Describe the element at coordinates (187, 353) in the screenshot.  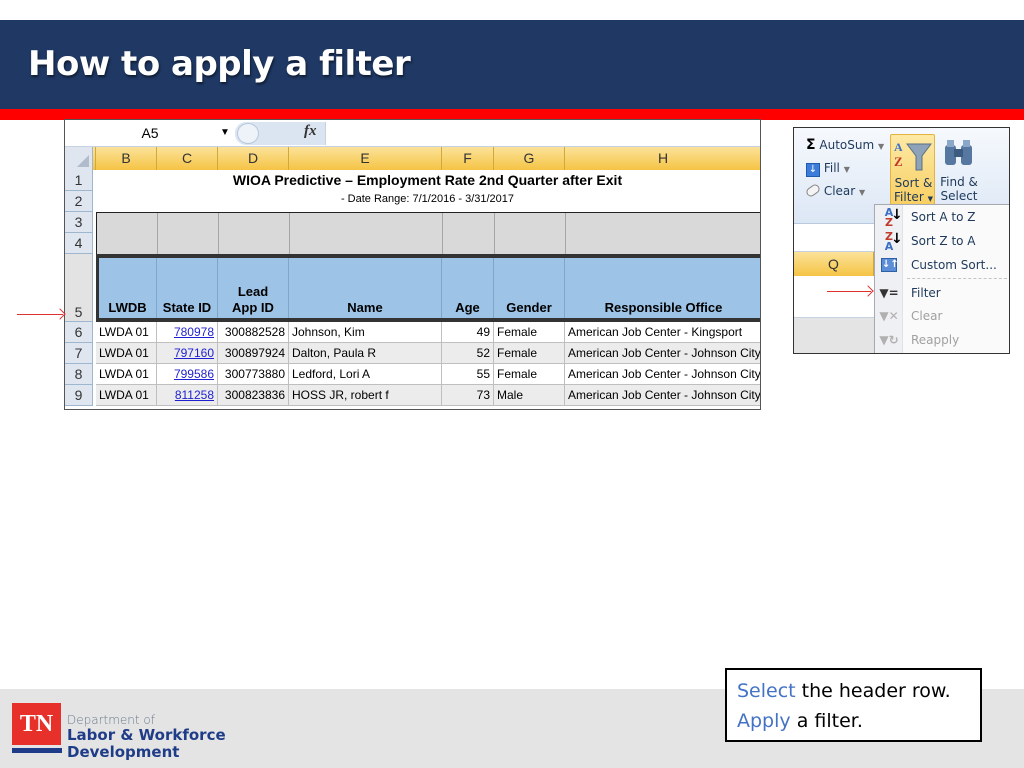
I see `cell-state-id-link: 797160` at that location.